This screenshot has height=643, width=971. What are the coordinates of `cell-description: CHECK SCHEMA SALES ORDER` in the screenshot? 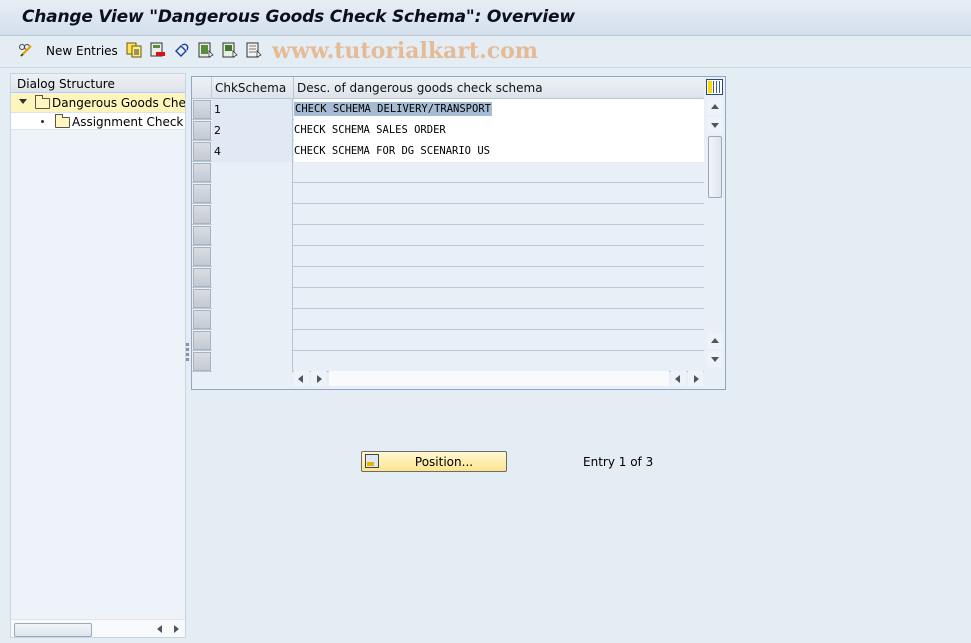 It's located at (499, 130).